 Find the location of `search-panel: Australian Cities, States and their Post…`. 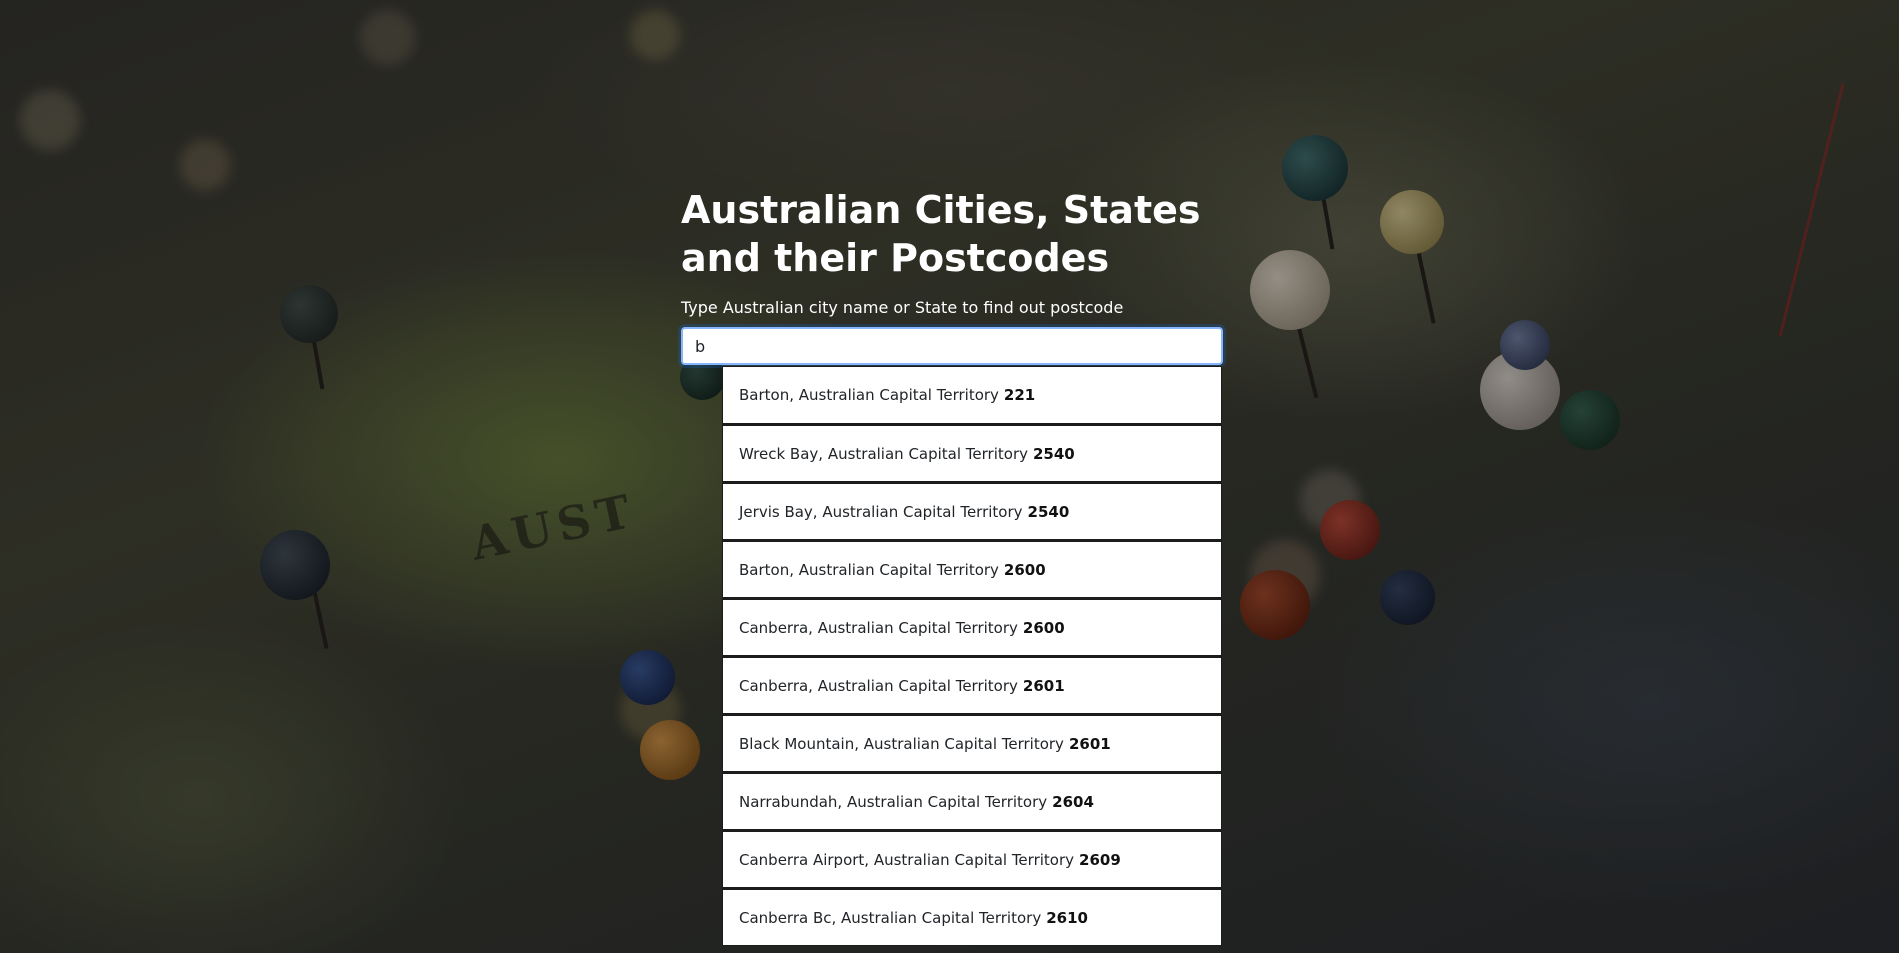

search-panel: Australian Cities, States and their Post… is located at coordinates (952, 275).